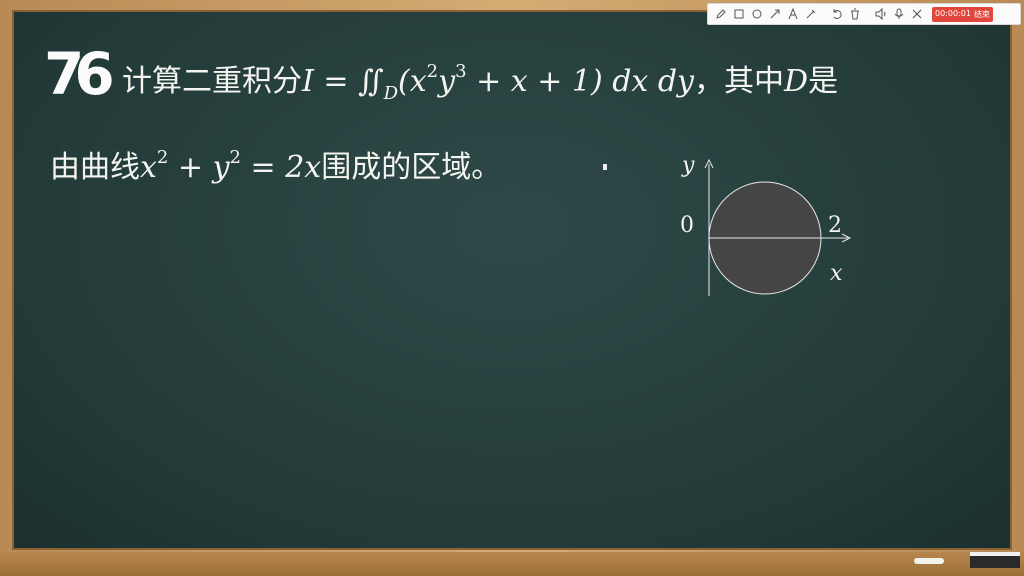 The height and width of the screenshot is (576, 1024). Describe the element at coordinates (982, 14) in the screenshot. I see `end-recording-button: 结束` at that location.